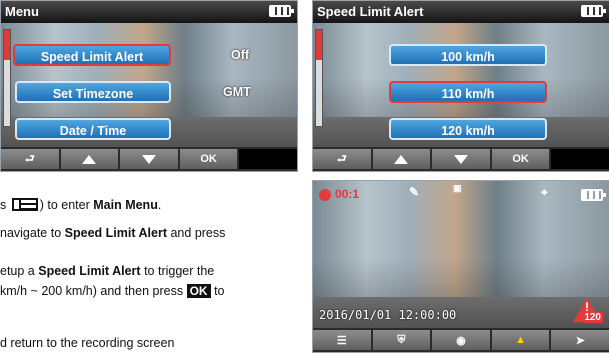 The width and height of the screenshot is (609, 353). What do you see at coordinates (87, 343) in the screenshot?
I see `instruction-line-5: d return to the recording screen` at bounding box center [87, 343].